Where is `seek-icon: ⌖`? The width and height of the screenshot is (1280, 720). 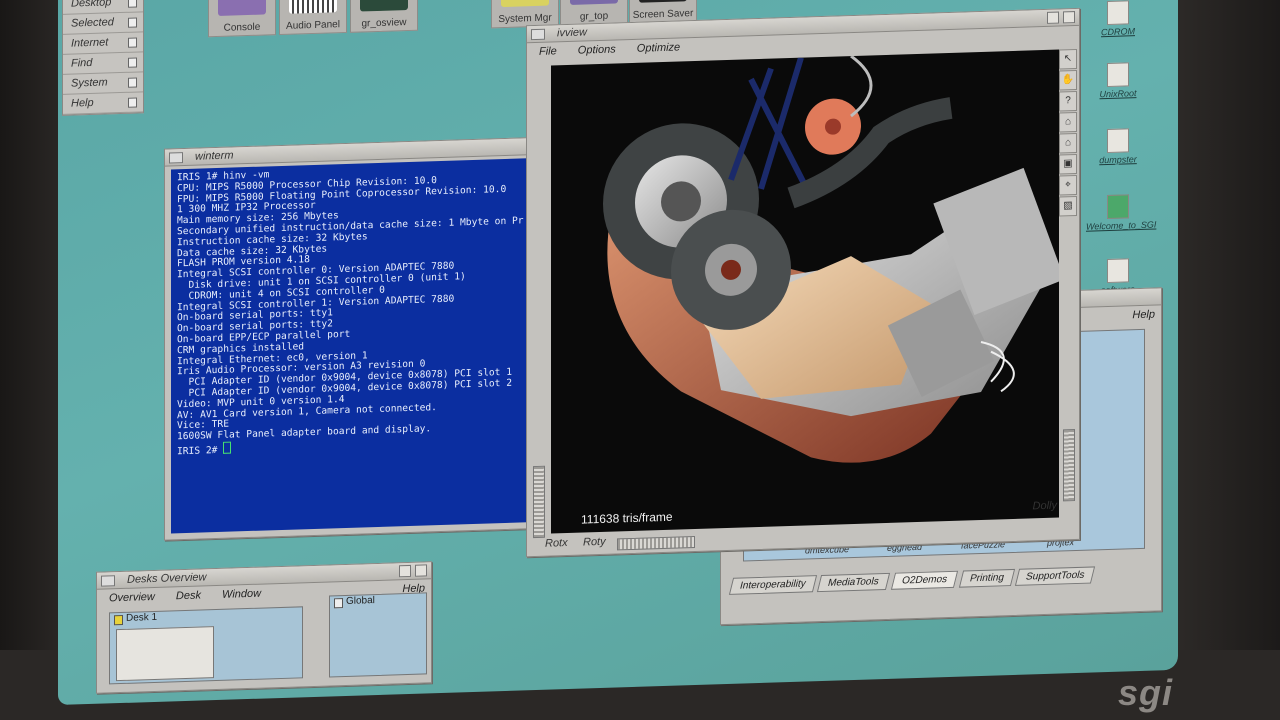
seek-icon: ⌖ is located at coordinates (1068, 185).